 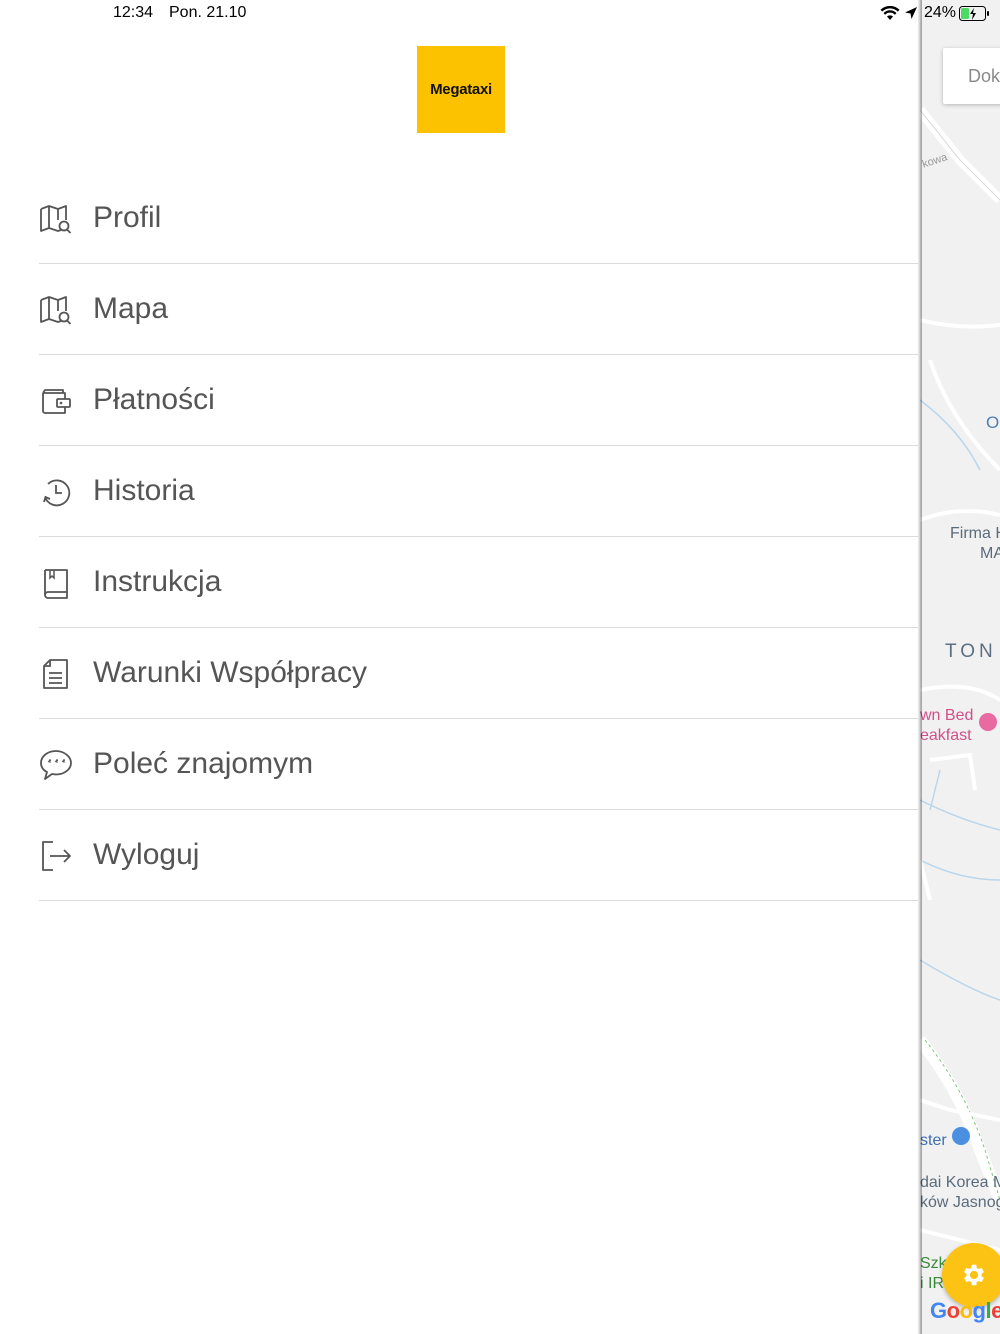 What do you see at coordinates (479, 582) in the screenshot?
I see `menu-item-instrukcja: Instrukcja` at bounding box center [479, 582].